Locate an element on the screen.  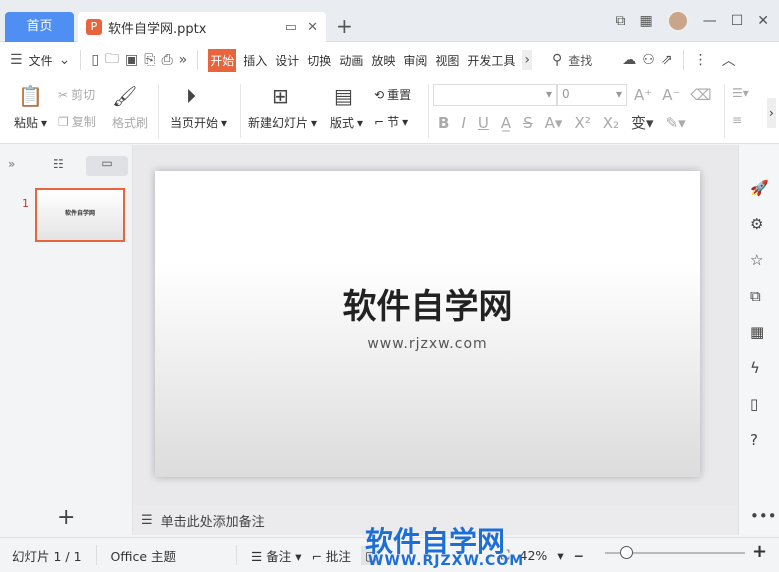
slide-title: 软件自学网 is located at coordinates (427, 303).